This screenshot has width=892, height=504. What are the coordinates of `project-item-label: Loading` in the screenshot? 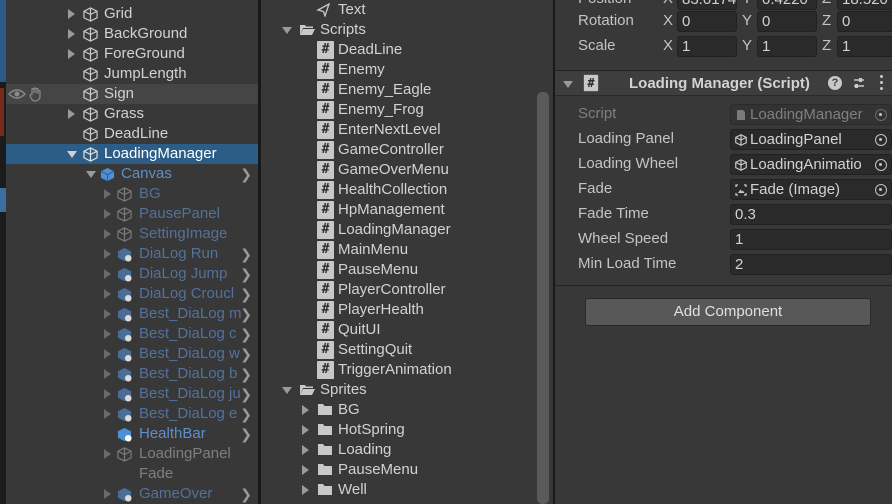 It's located at (365, 449).